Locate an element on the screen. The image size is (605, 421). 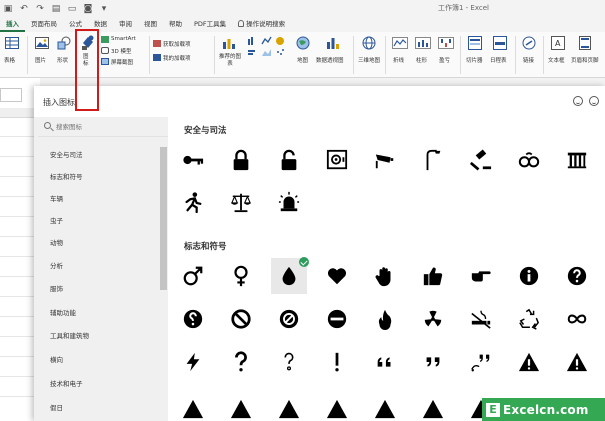
lightning-icon is located at coordinates (193, 362).